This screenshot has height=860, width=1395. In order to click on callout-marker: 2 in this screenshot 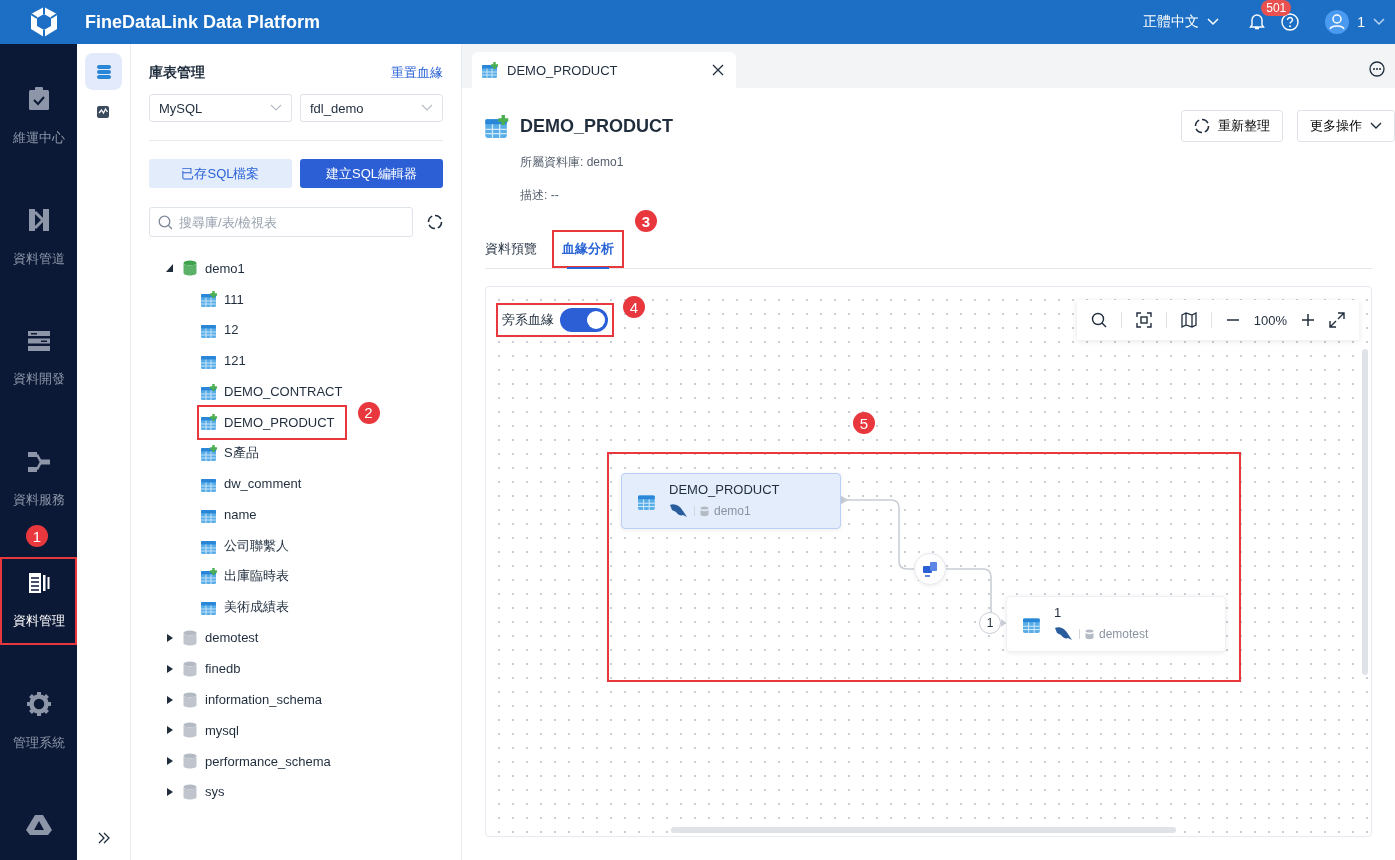, I will do `click(368, 413)`.